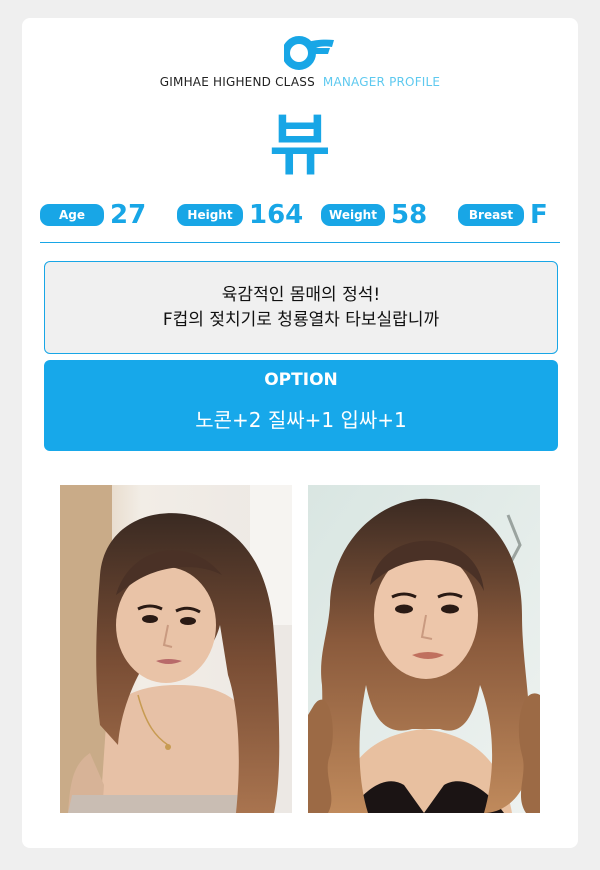 The height and width of the screenshot is (870, 600). What do you see at coordinates (301, 307) in the screenshot?
I see `description-box: 육감적인 몸매의 정석! F컵의 젖치기로 청룡열차 타보실랍니까` at bounding box center [301, 307].